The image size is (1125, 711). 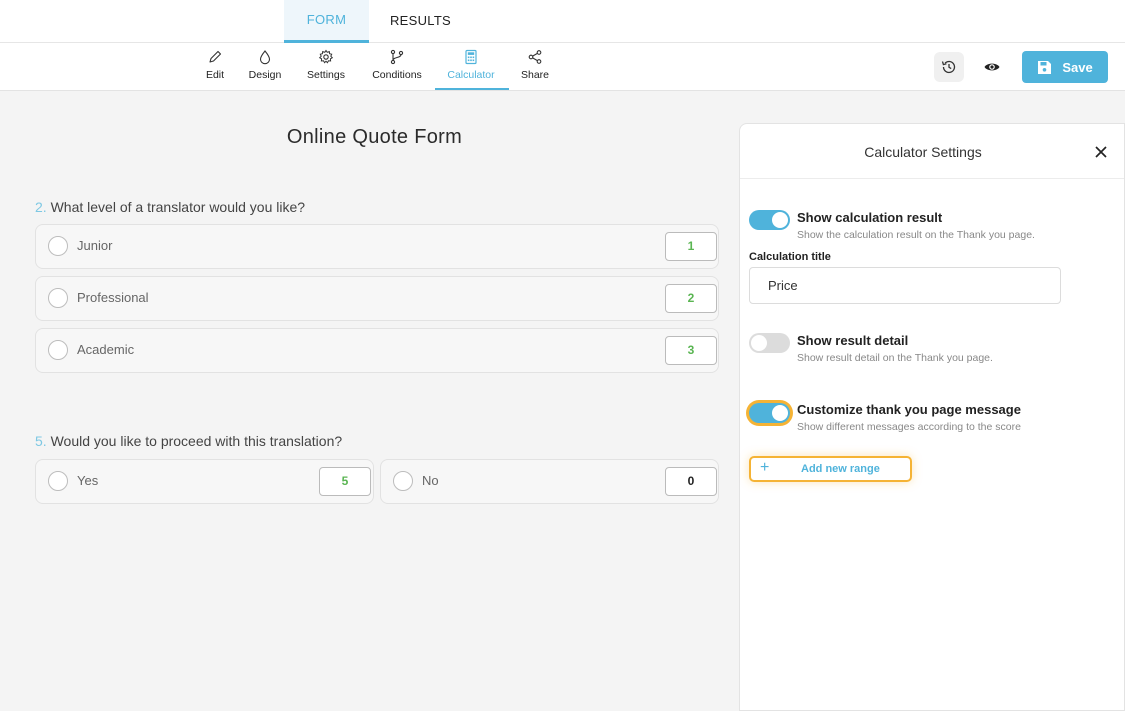 What do you see at coordinates (840, 469) in the screenshot?
I see `add-new-range-label: Add new range` at bounding box center [840, 469].